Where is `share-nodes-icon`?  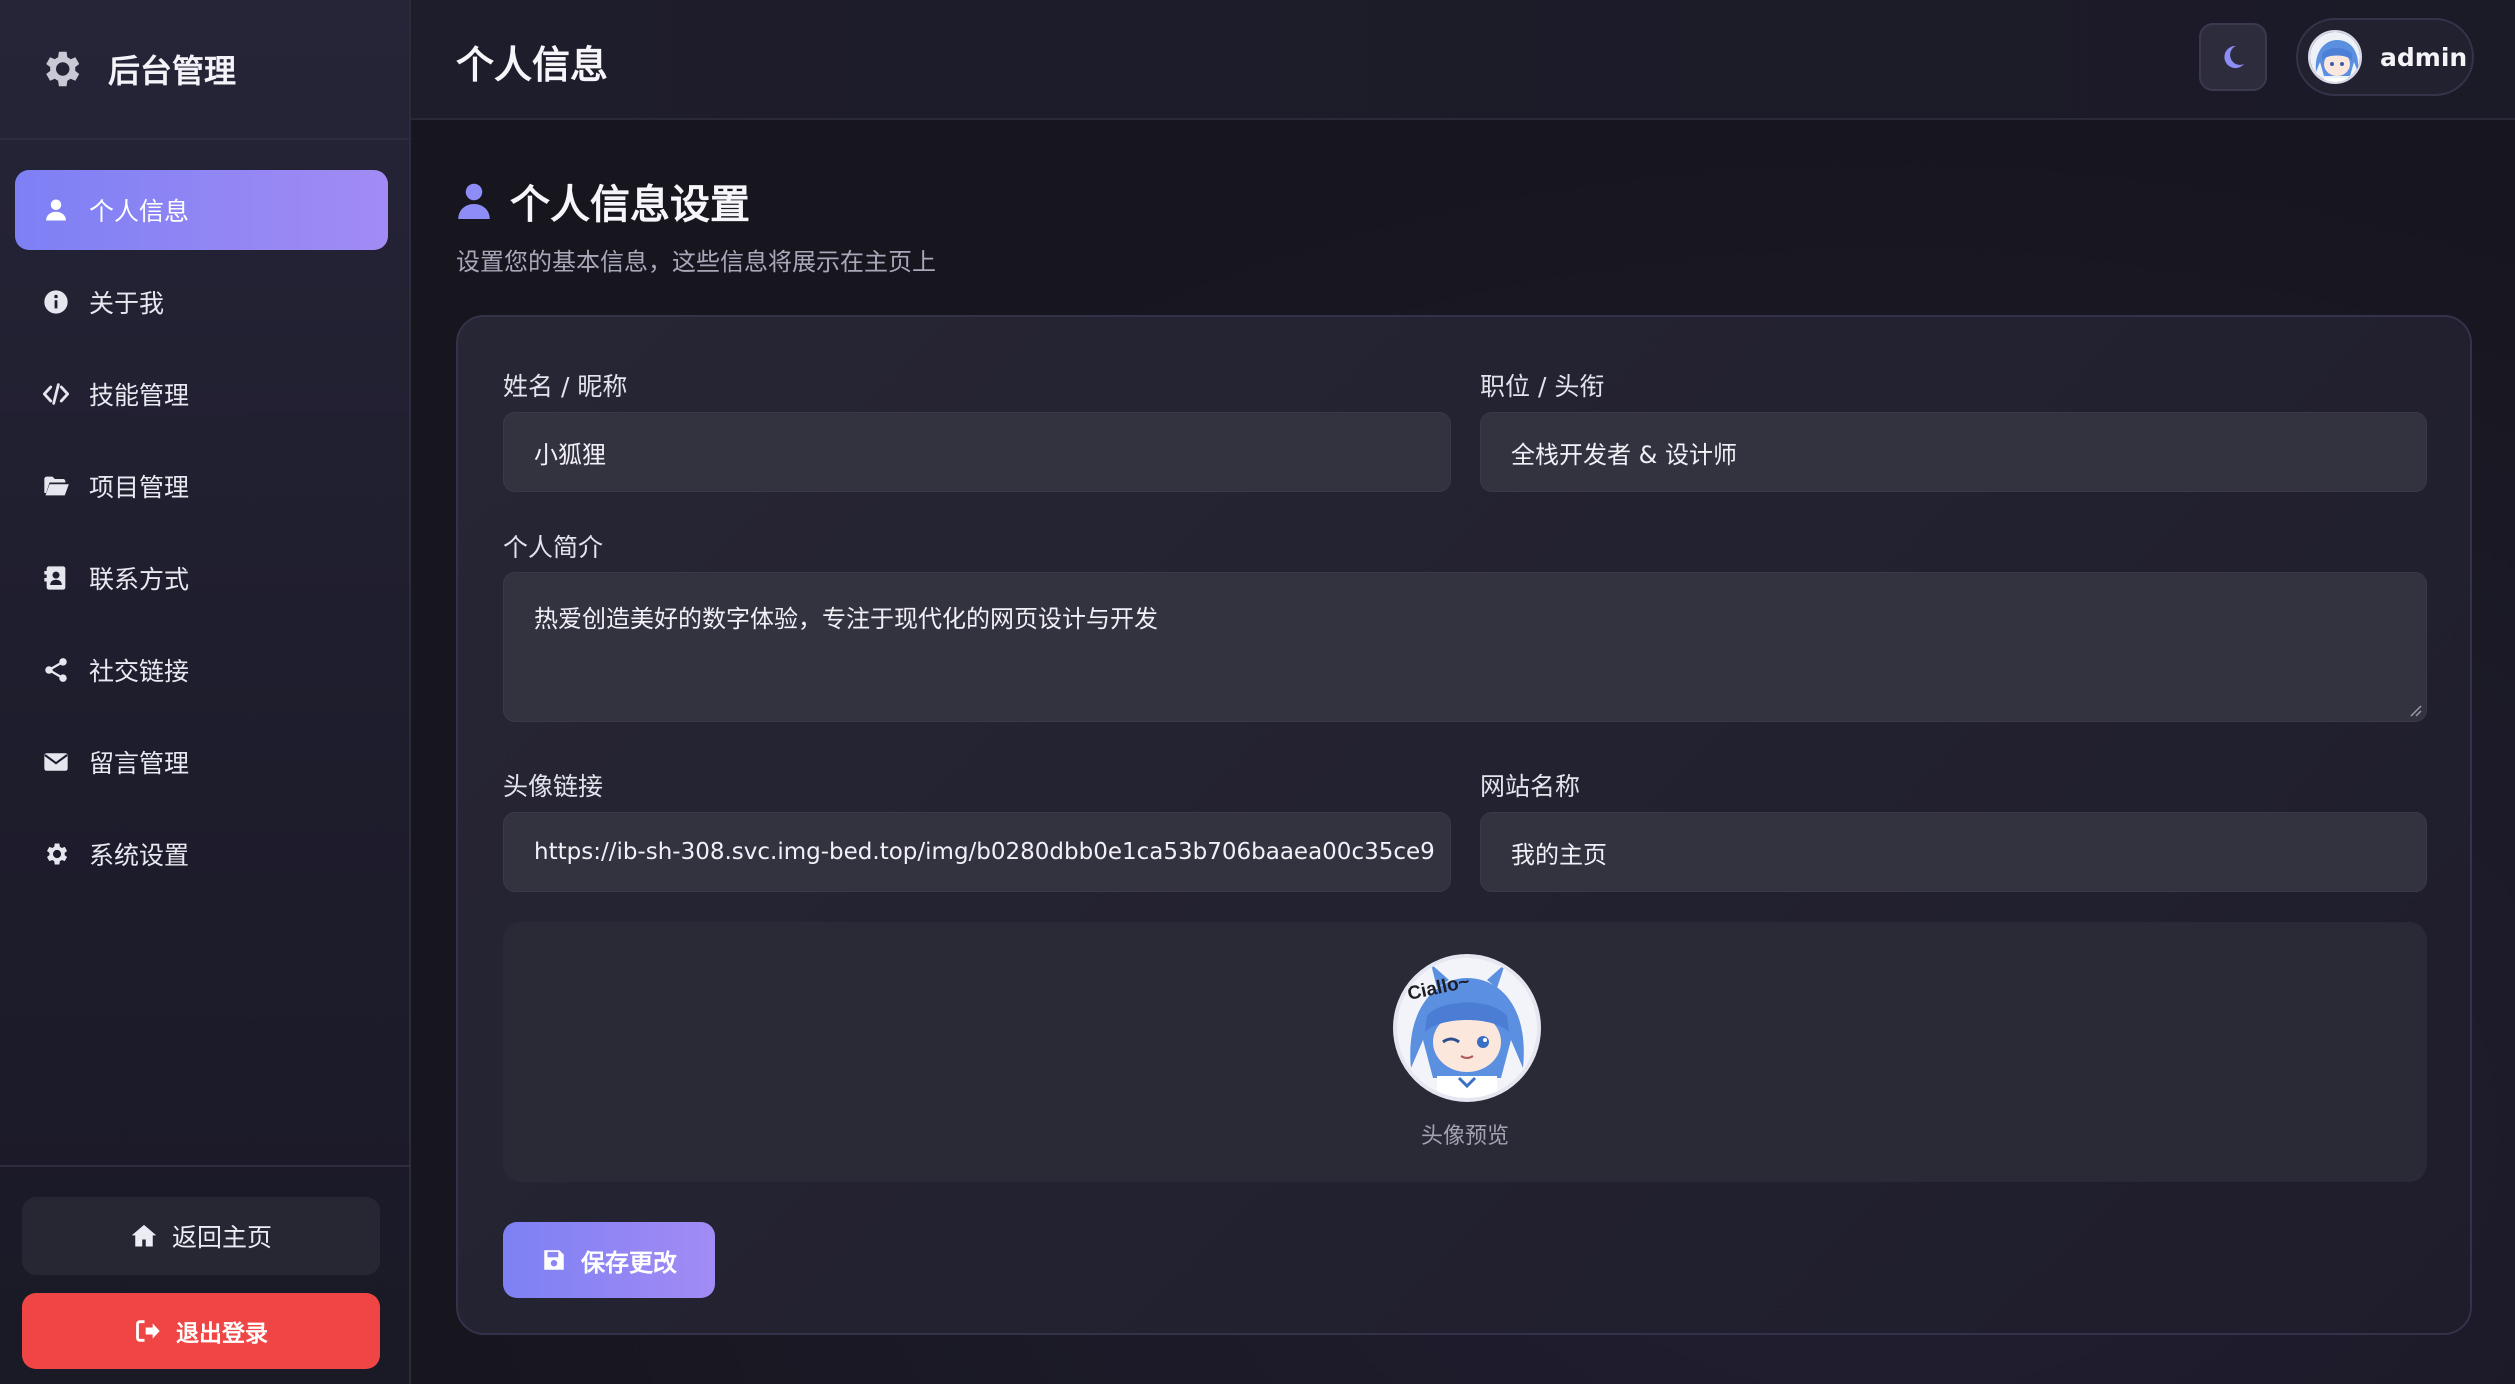 share-nodes-icon is located at coordinates (56, 670).